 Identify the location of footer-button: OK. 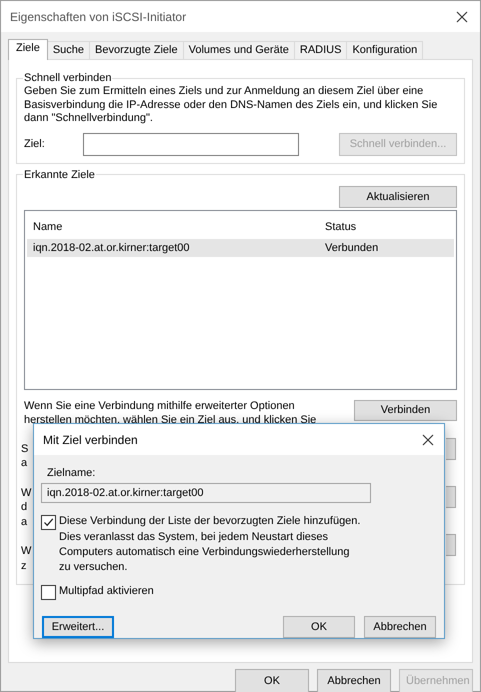
(272, 680).